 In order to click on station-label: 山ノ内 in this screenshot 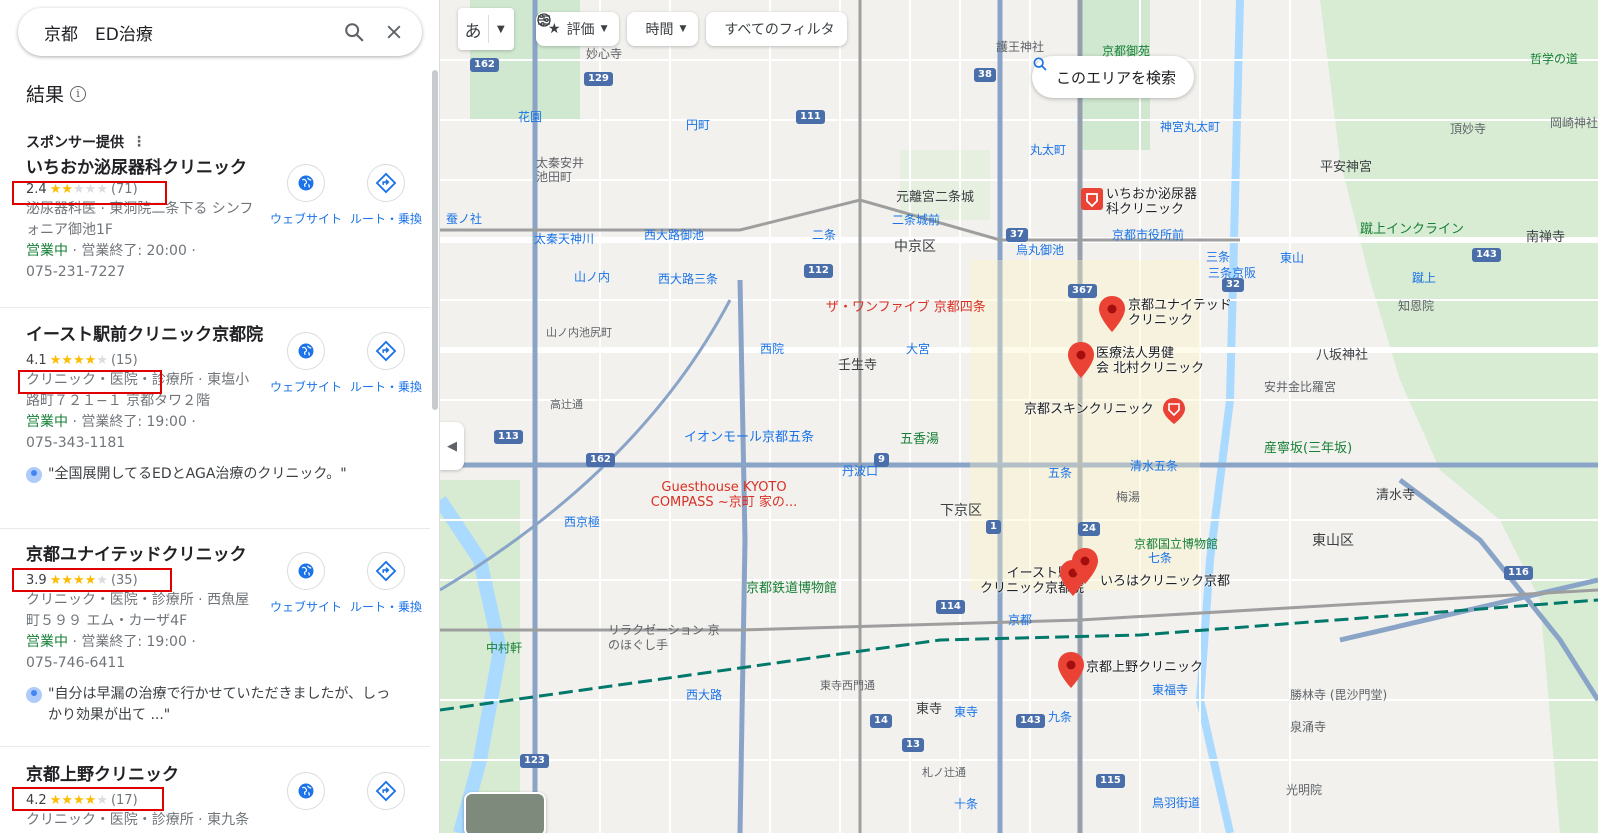, I will do `click(592, 276)`.